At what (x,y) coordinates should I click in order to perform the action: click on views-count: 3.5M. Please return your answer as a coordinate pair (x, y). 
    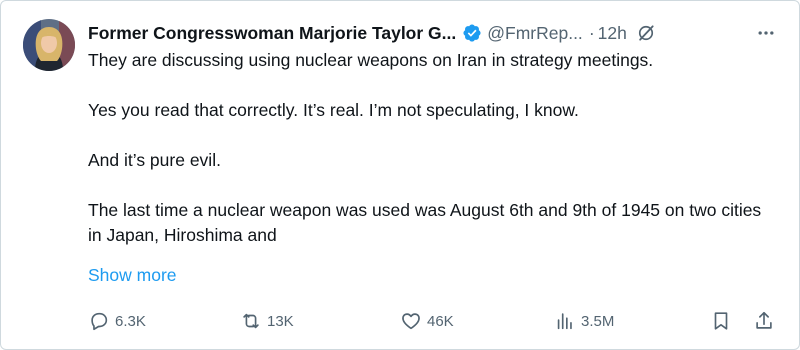
    Looking at the image, I should click on (598, 321).